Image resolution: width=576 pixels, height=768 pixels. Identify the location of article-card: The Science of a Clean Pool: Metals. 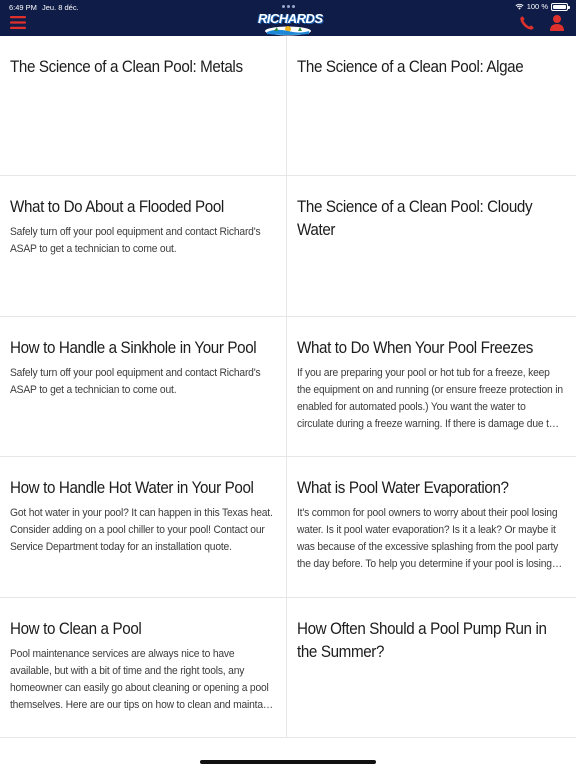
(143, 106).